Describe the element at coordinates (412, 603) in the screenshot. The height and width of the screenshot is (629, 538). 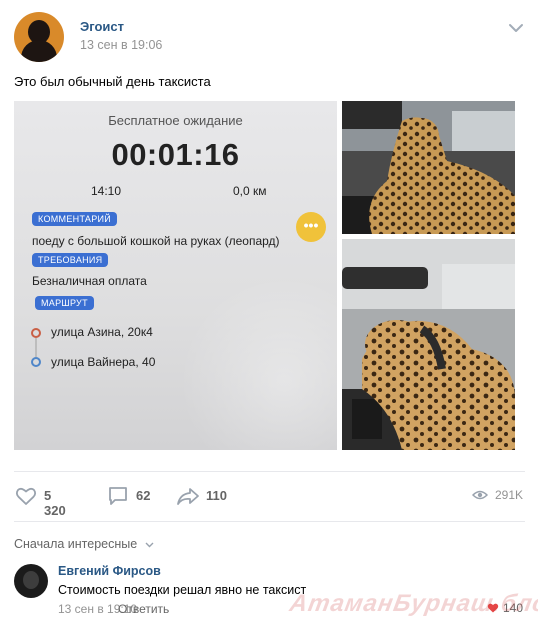
I see `watermark: АтаманБурнаш.блоПП` at that location.